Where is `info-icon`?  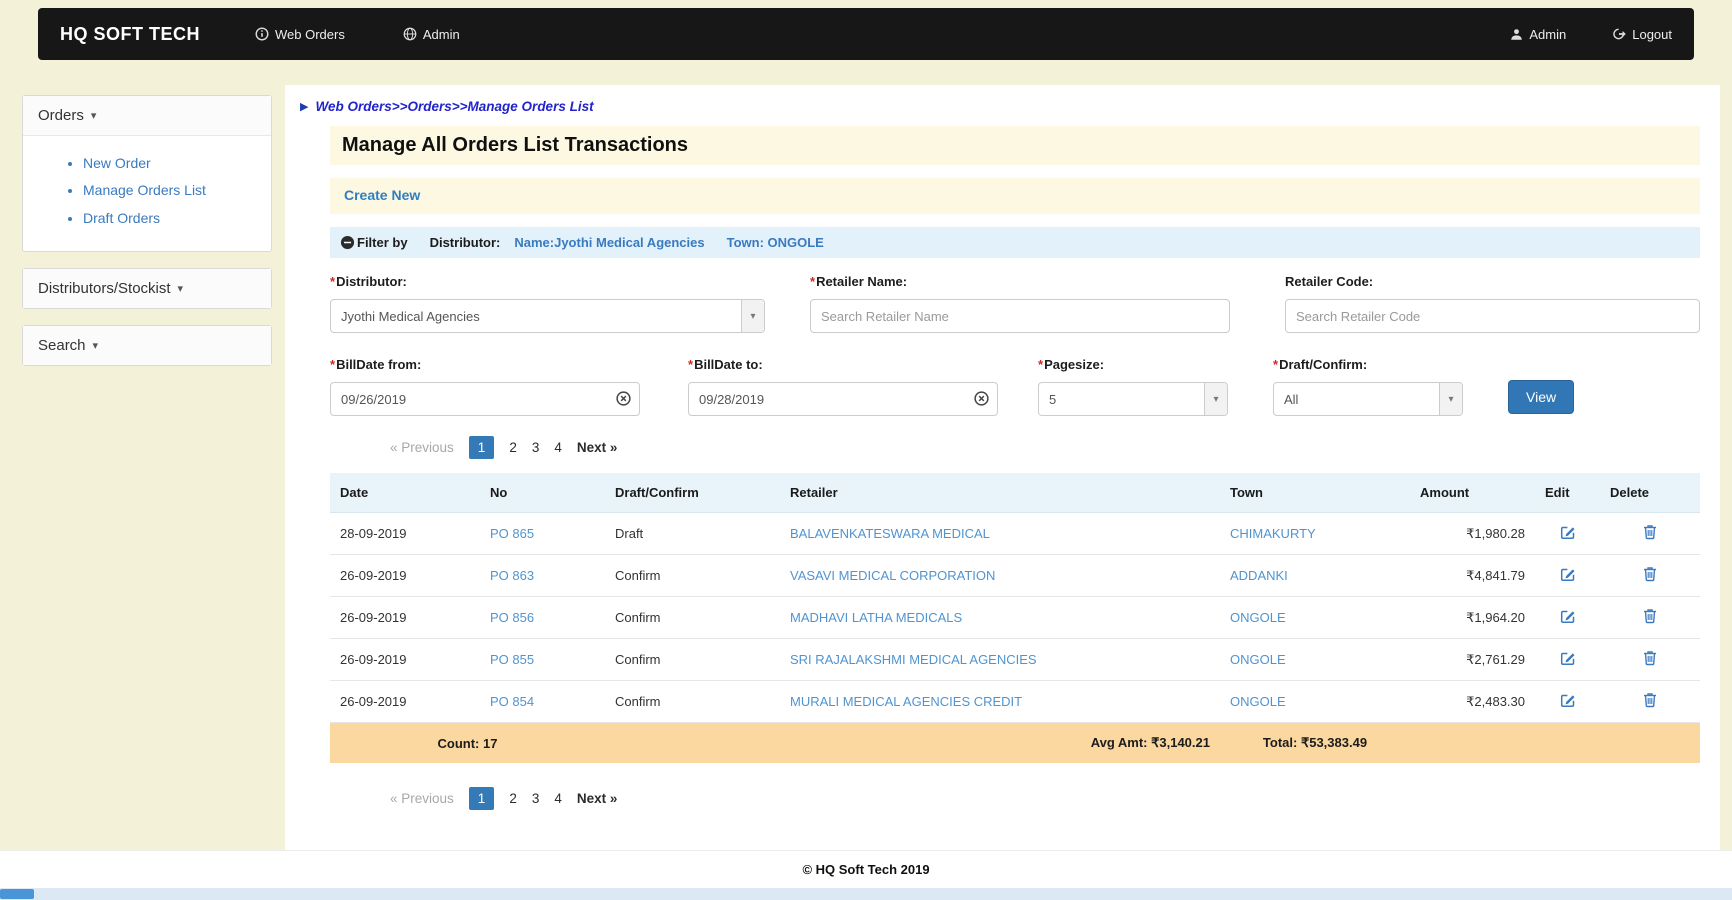 info-icon is located at coordinates (262, 34).